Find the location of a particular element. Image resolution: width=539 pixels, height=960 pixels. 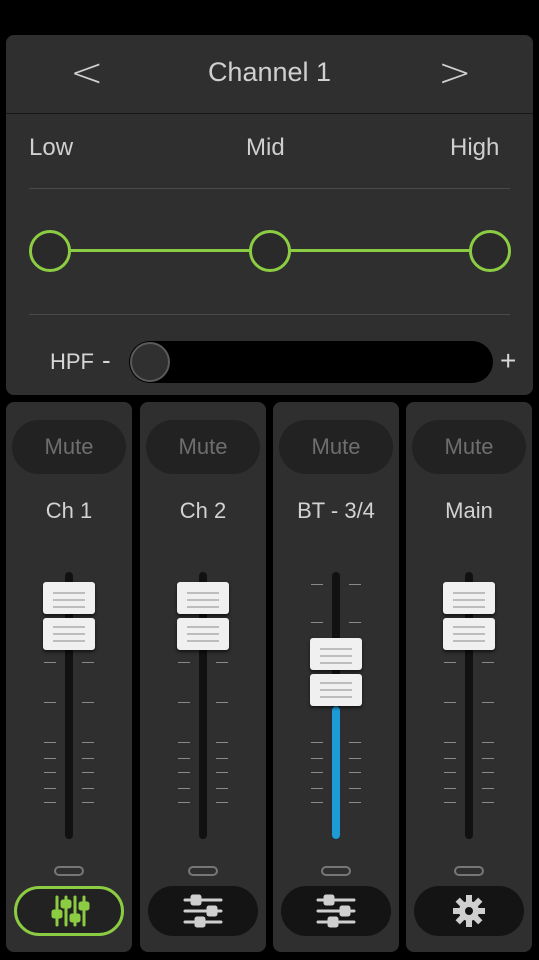

strip-name: Ch 1 is located at coordinates (69, 510).